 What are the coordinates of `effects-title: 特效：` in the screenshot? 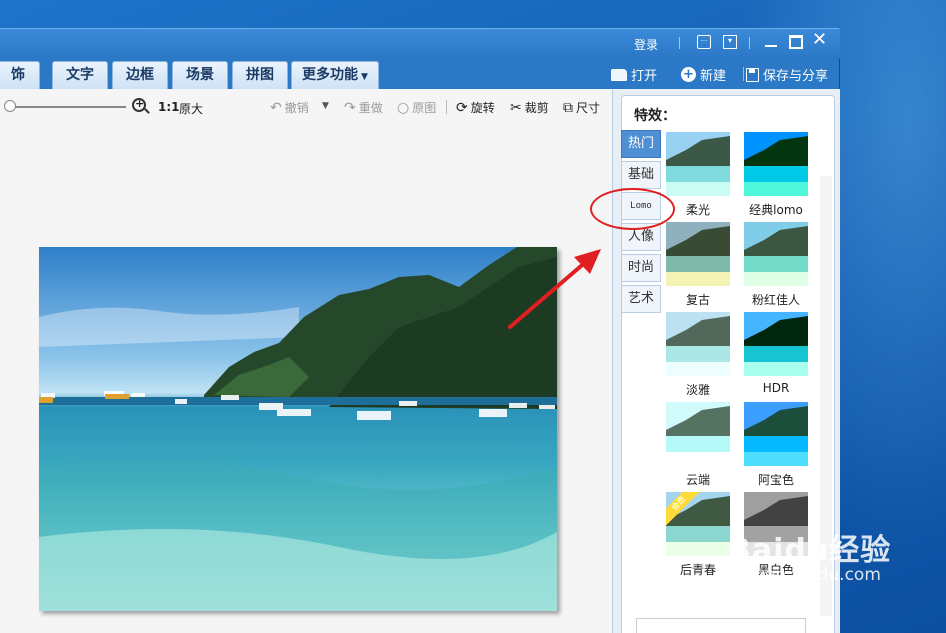 It's located at (655, 116).